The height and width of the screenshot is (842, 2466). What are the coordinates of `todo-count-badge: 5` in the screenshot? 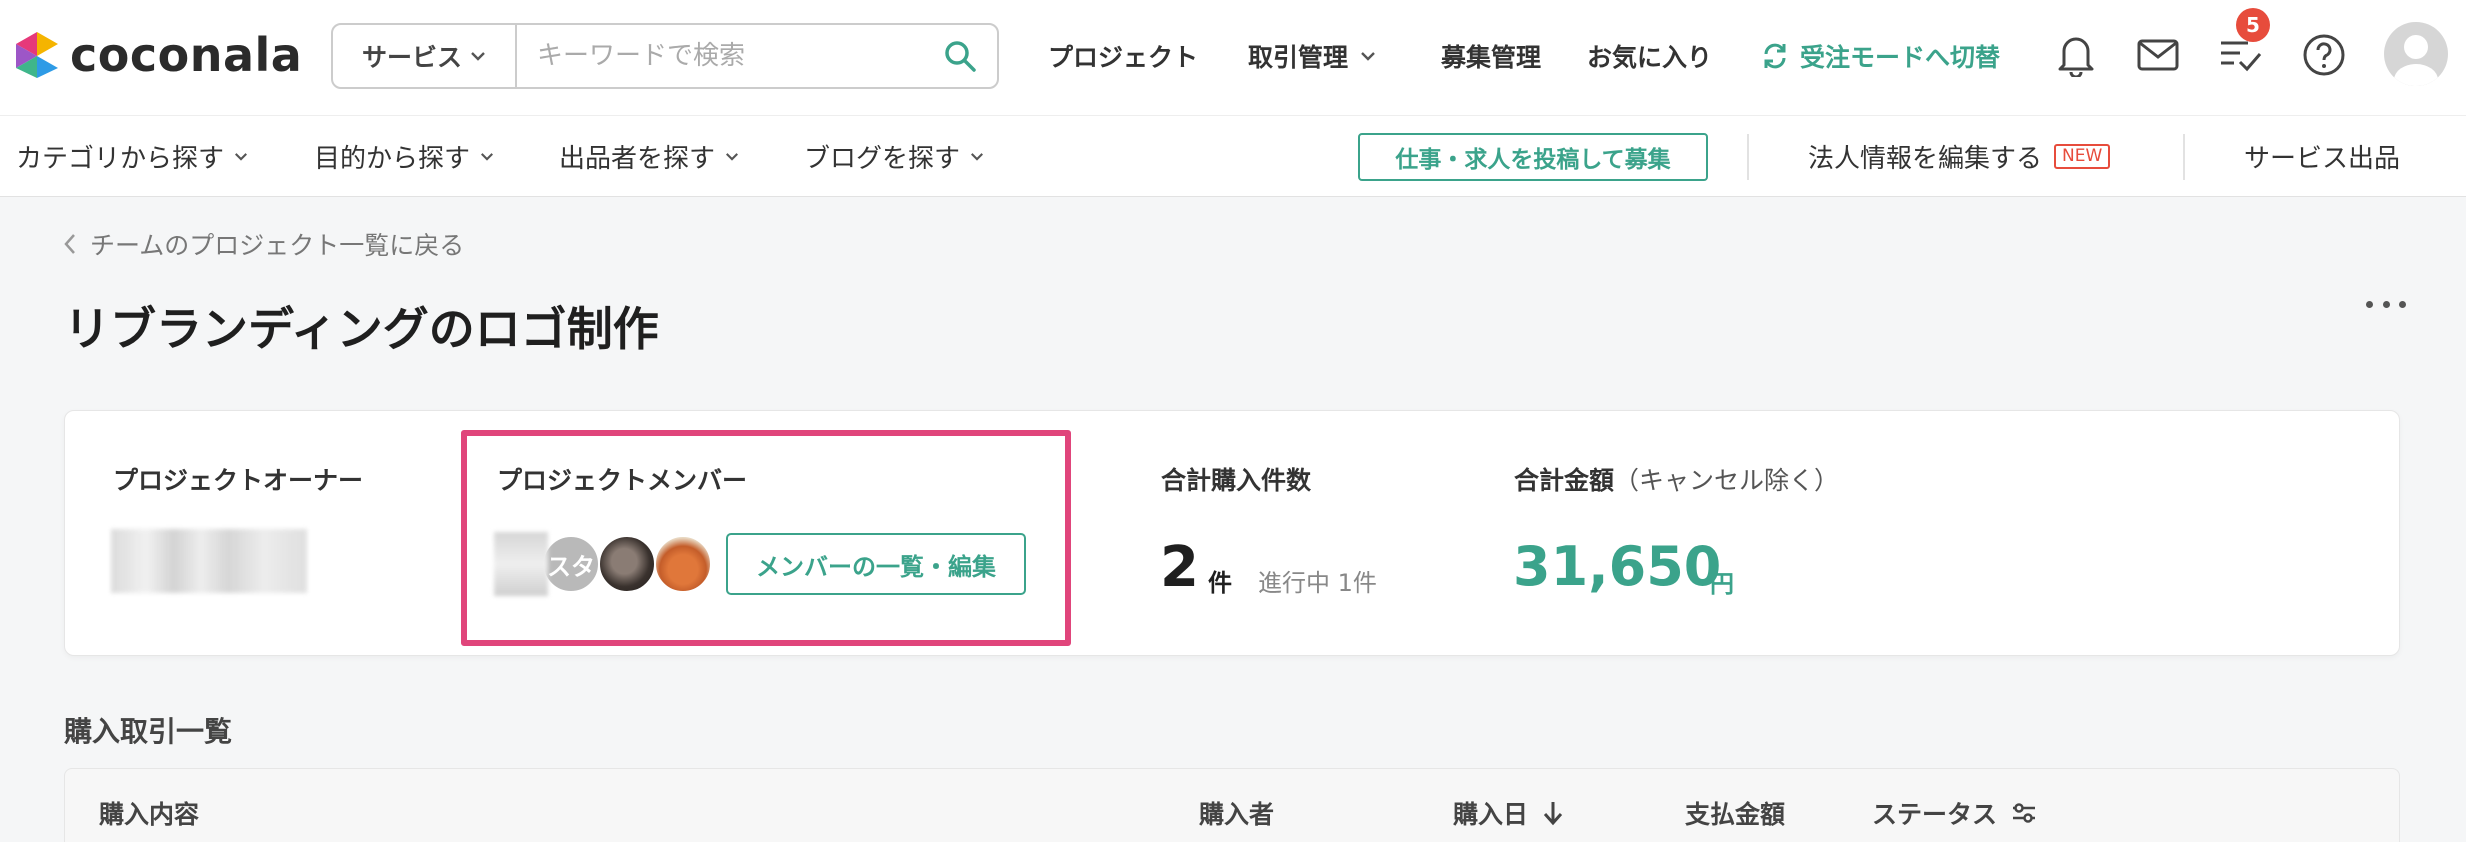 It's located at (2253, 25).